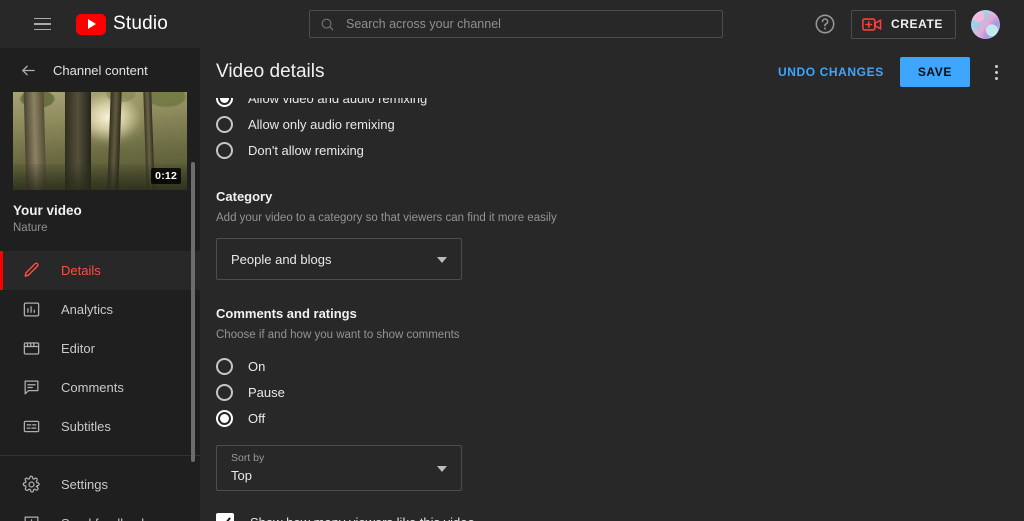 This screenshot has height=521, width=1024. Describe the element at coordinates (31, 348) in the screenshot. I see `film-icon` at that location.